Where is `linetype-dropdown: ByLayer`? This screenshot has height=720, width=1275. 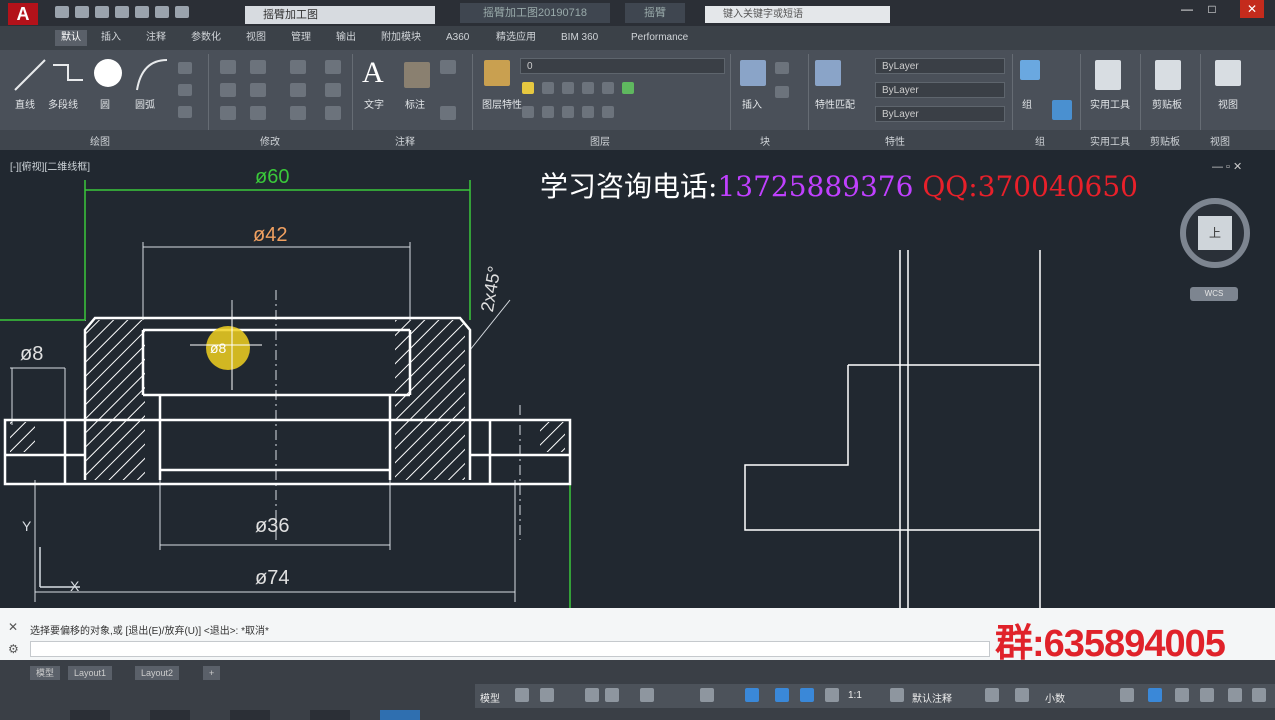
linetype-dropdown: ByLayer is located at coordinates (940, 90).